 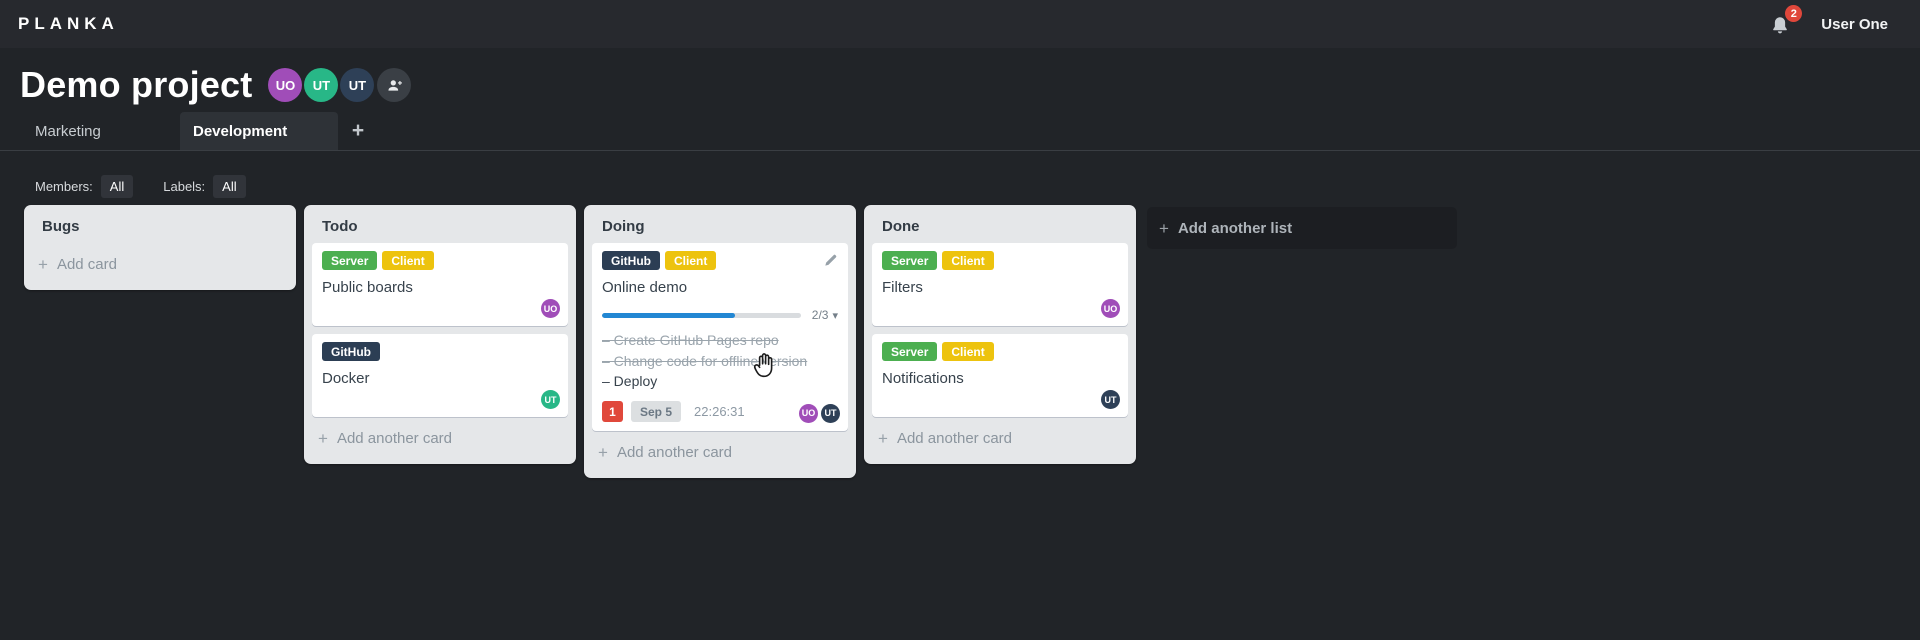 I want to click on timer-label: 22:26:31, so click(x=719, y=411).